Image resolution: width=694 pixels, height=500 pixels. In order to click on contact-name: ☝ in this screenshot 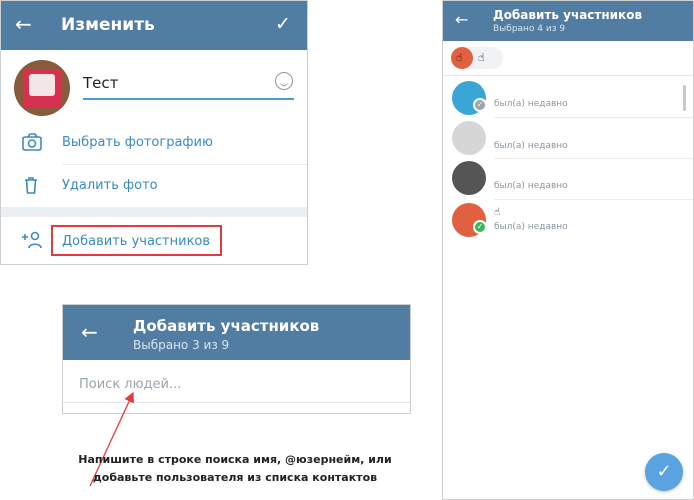, I will do `click(497, 212)`.